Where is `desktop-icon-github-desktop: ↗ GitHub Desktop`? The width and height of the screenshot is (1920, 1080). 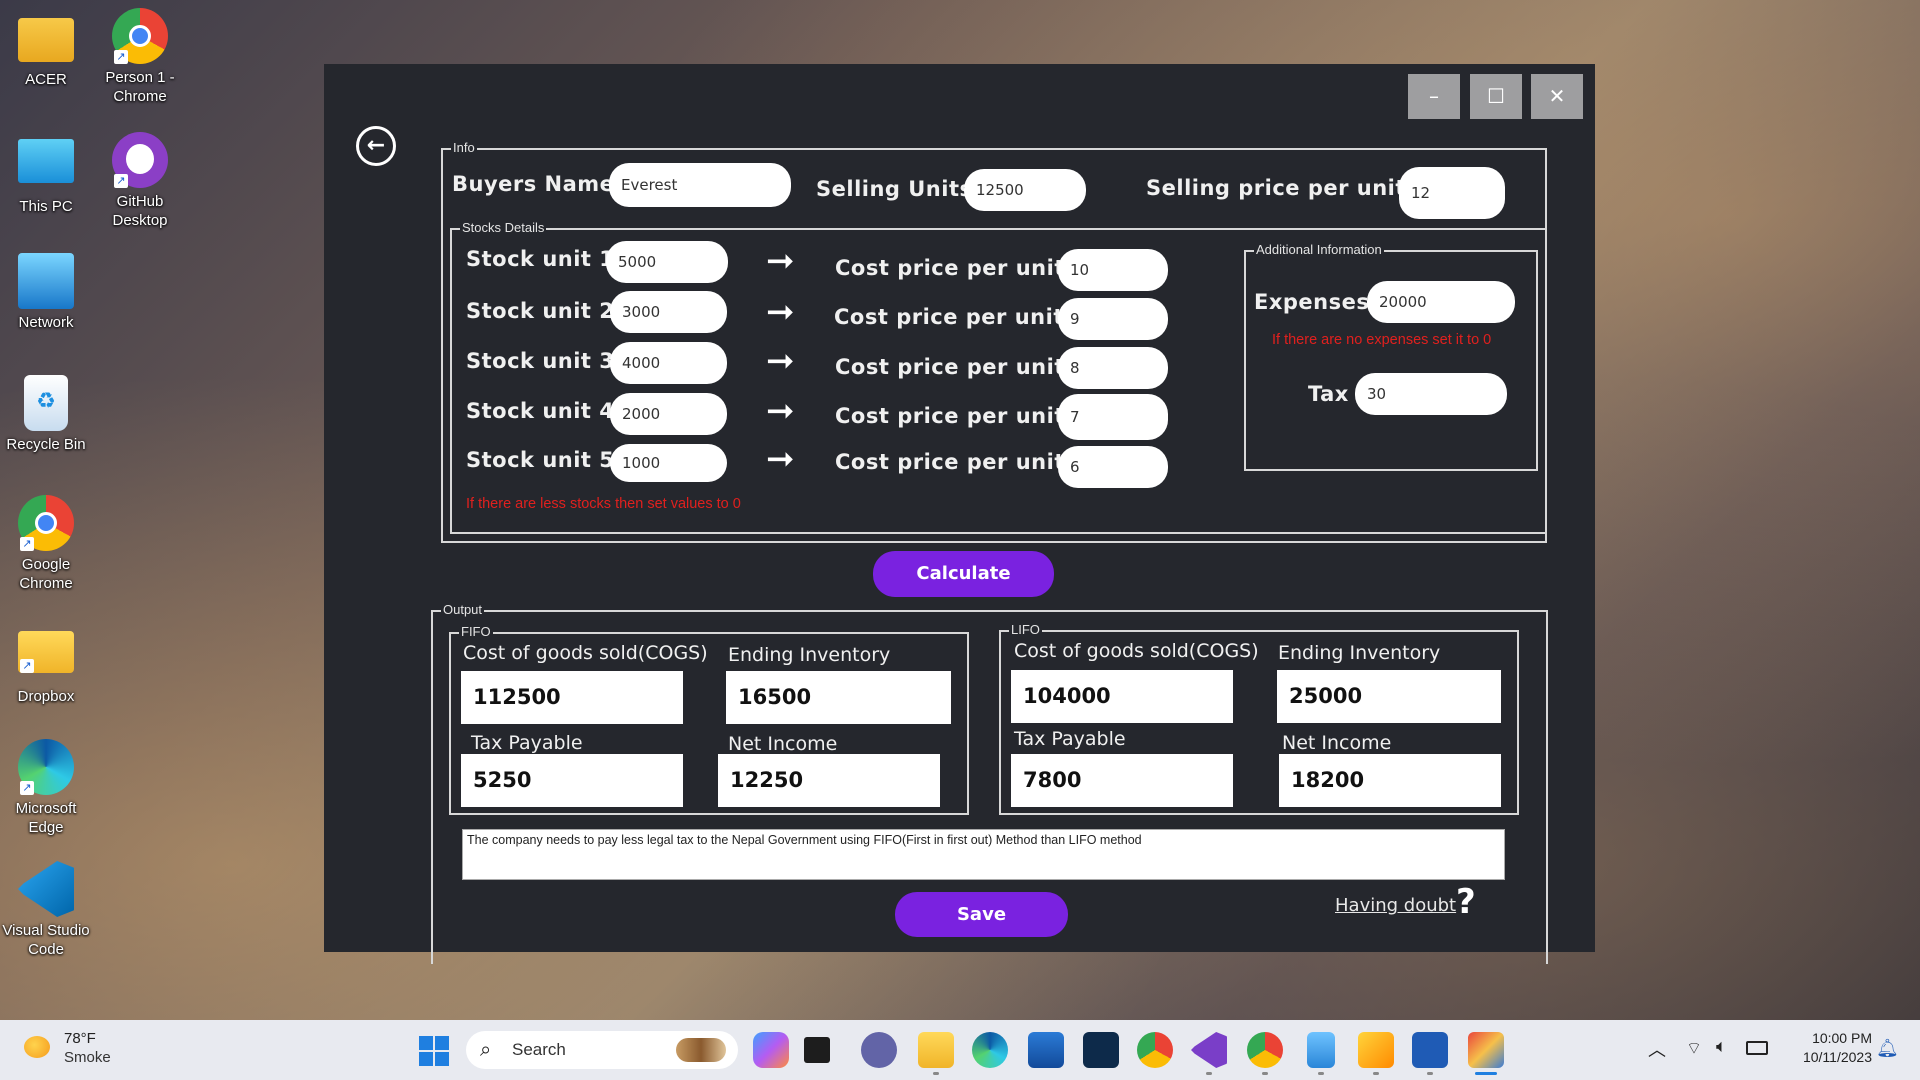
desktop-icon-github-desktop: ↗ GitHub Desktop is located at coordinates (140, 181).